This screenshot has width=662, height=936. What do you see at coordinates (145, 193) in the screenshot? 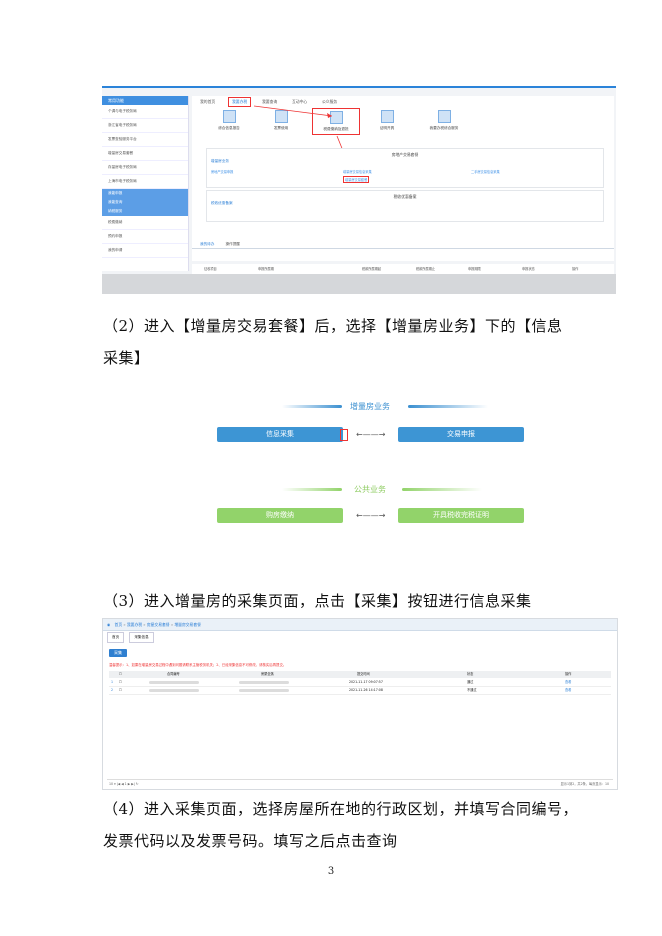
I see `sidebar-section: 我能申报` at bounding box center [145, 193].